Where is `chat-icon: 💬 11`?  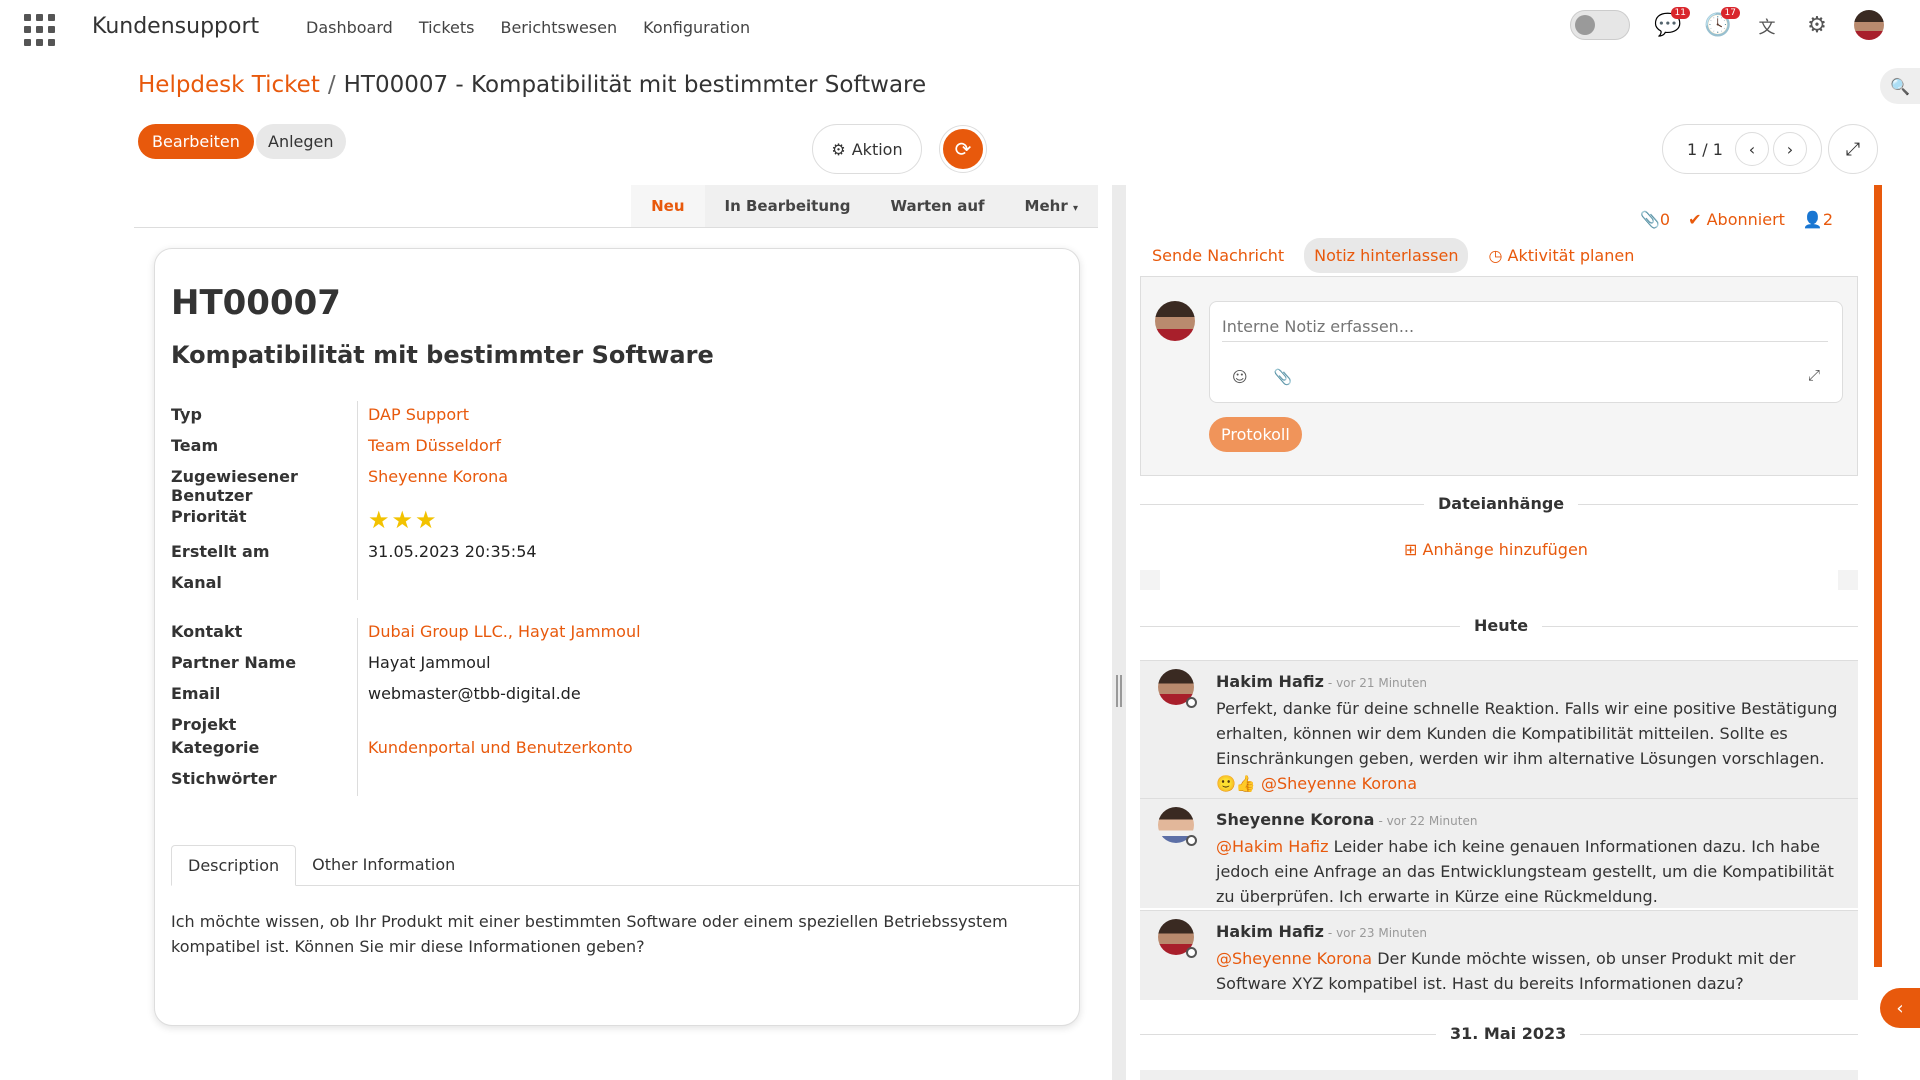 chat-icon: 💬 11 is located at coordinates (1672, 22).